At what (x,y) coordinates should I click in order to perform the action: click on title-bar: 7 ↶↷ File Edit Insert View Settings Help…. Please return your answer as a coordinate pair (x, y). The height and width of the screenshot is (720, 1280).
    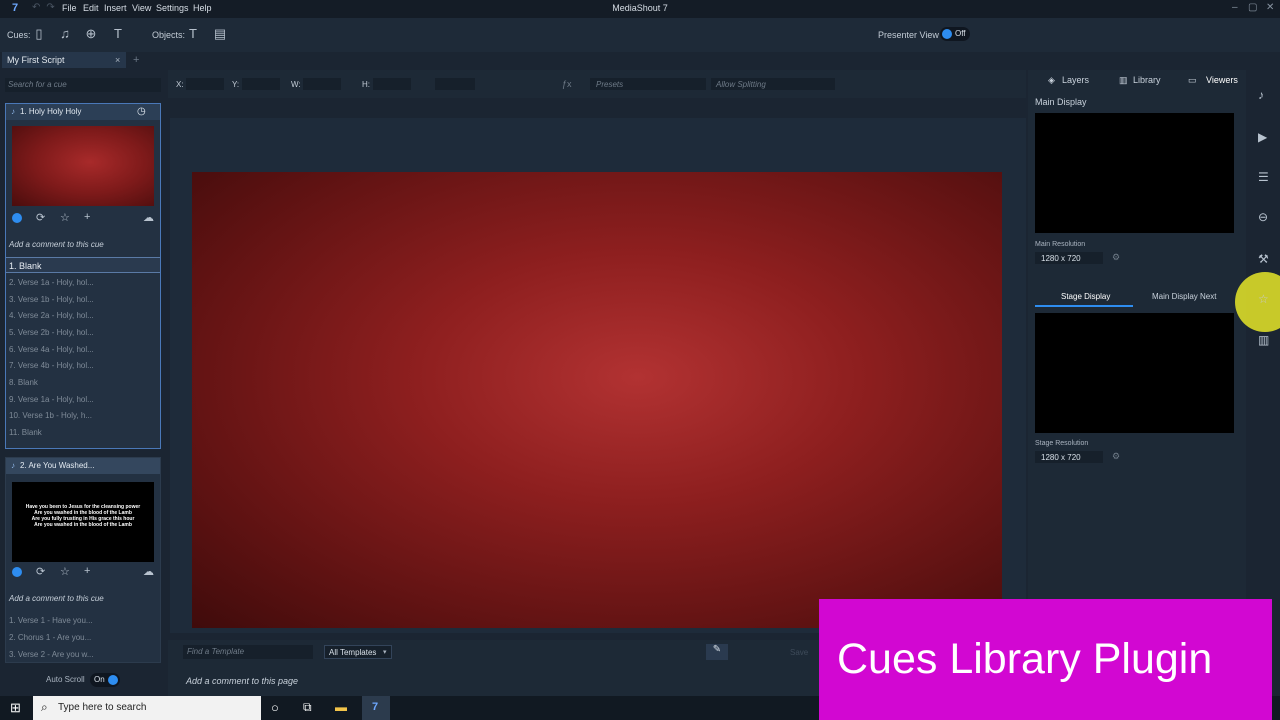
    Looking at the image, I should click on (640, 9).